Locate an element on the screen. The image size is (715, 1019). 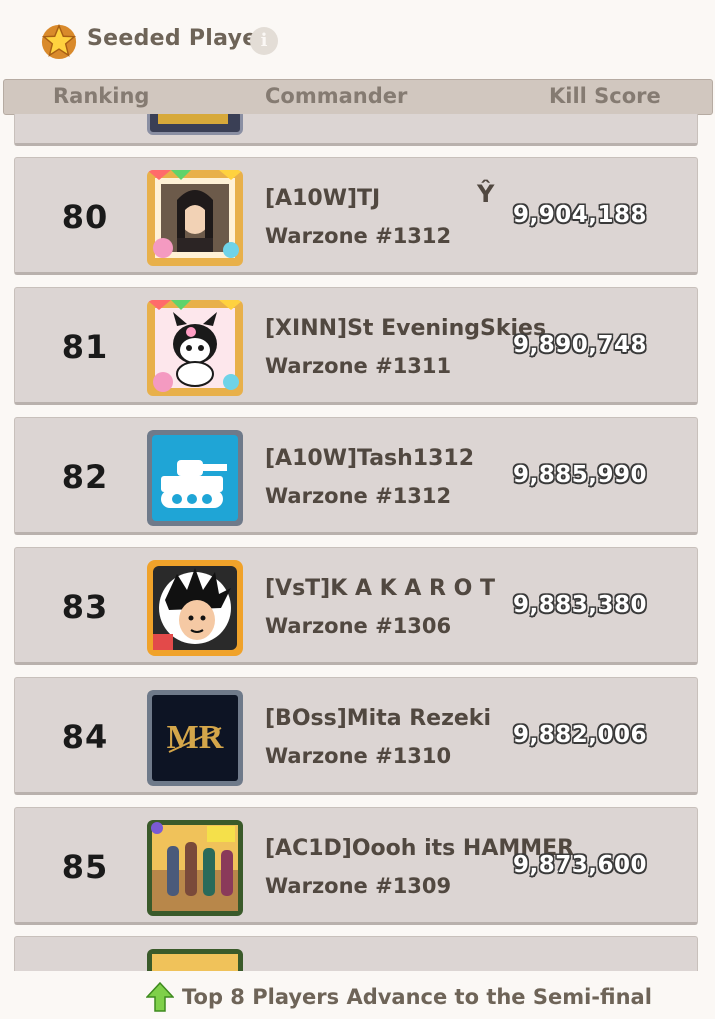
info-icon: i is located at coordinates (264, 41).